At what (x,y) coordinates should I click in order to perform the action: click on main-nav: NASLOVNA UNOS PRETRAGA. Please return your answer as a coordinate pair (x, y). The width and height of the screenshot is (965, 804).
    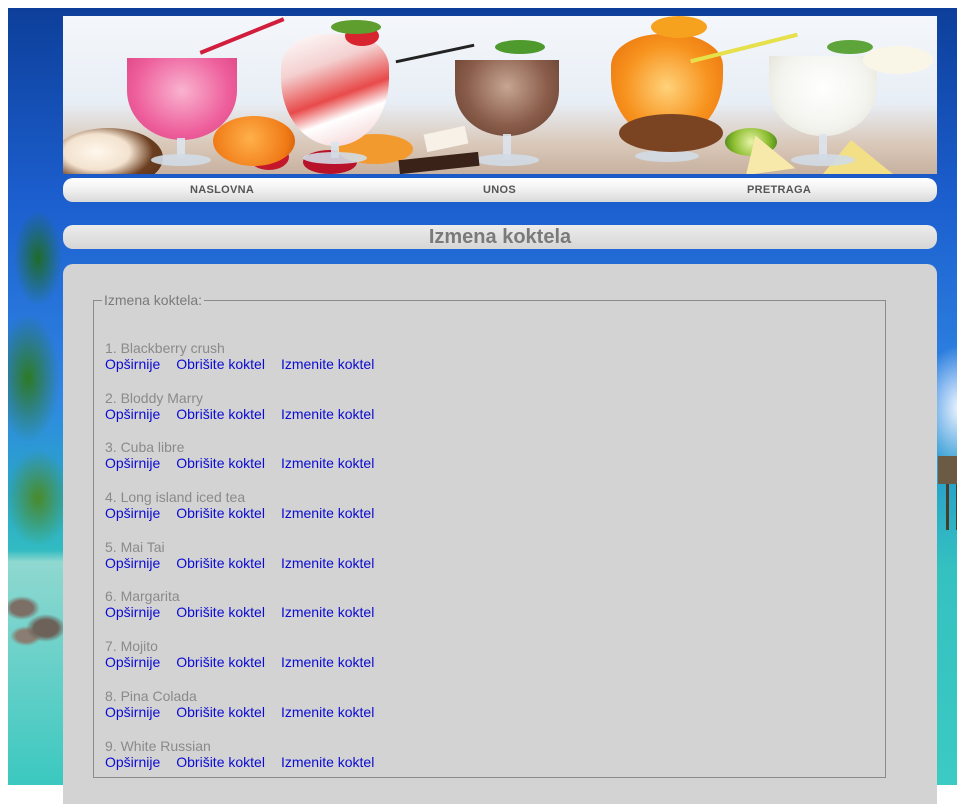
    Looking at the image, I should click on (500, 190).